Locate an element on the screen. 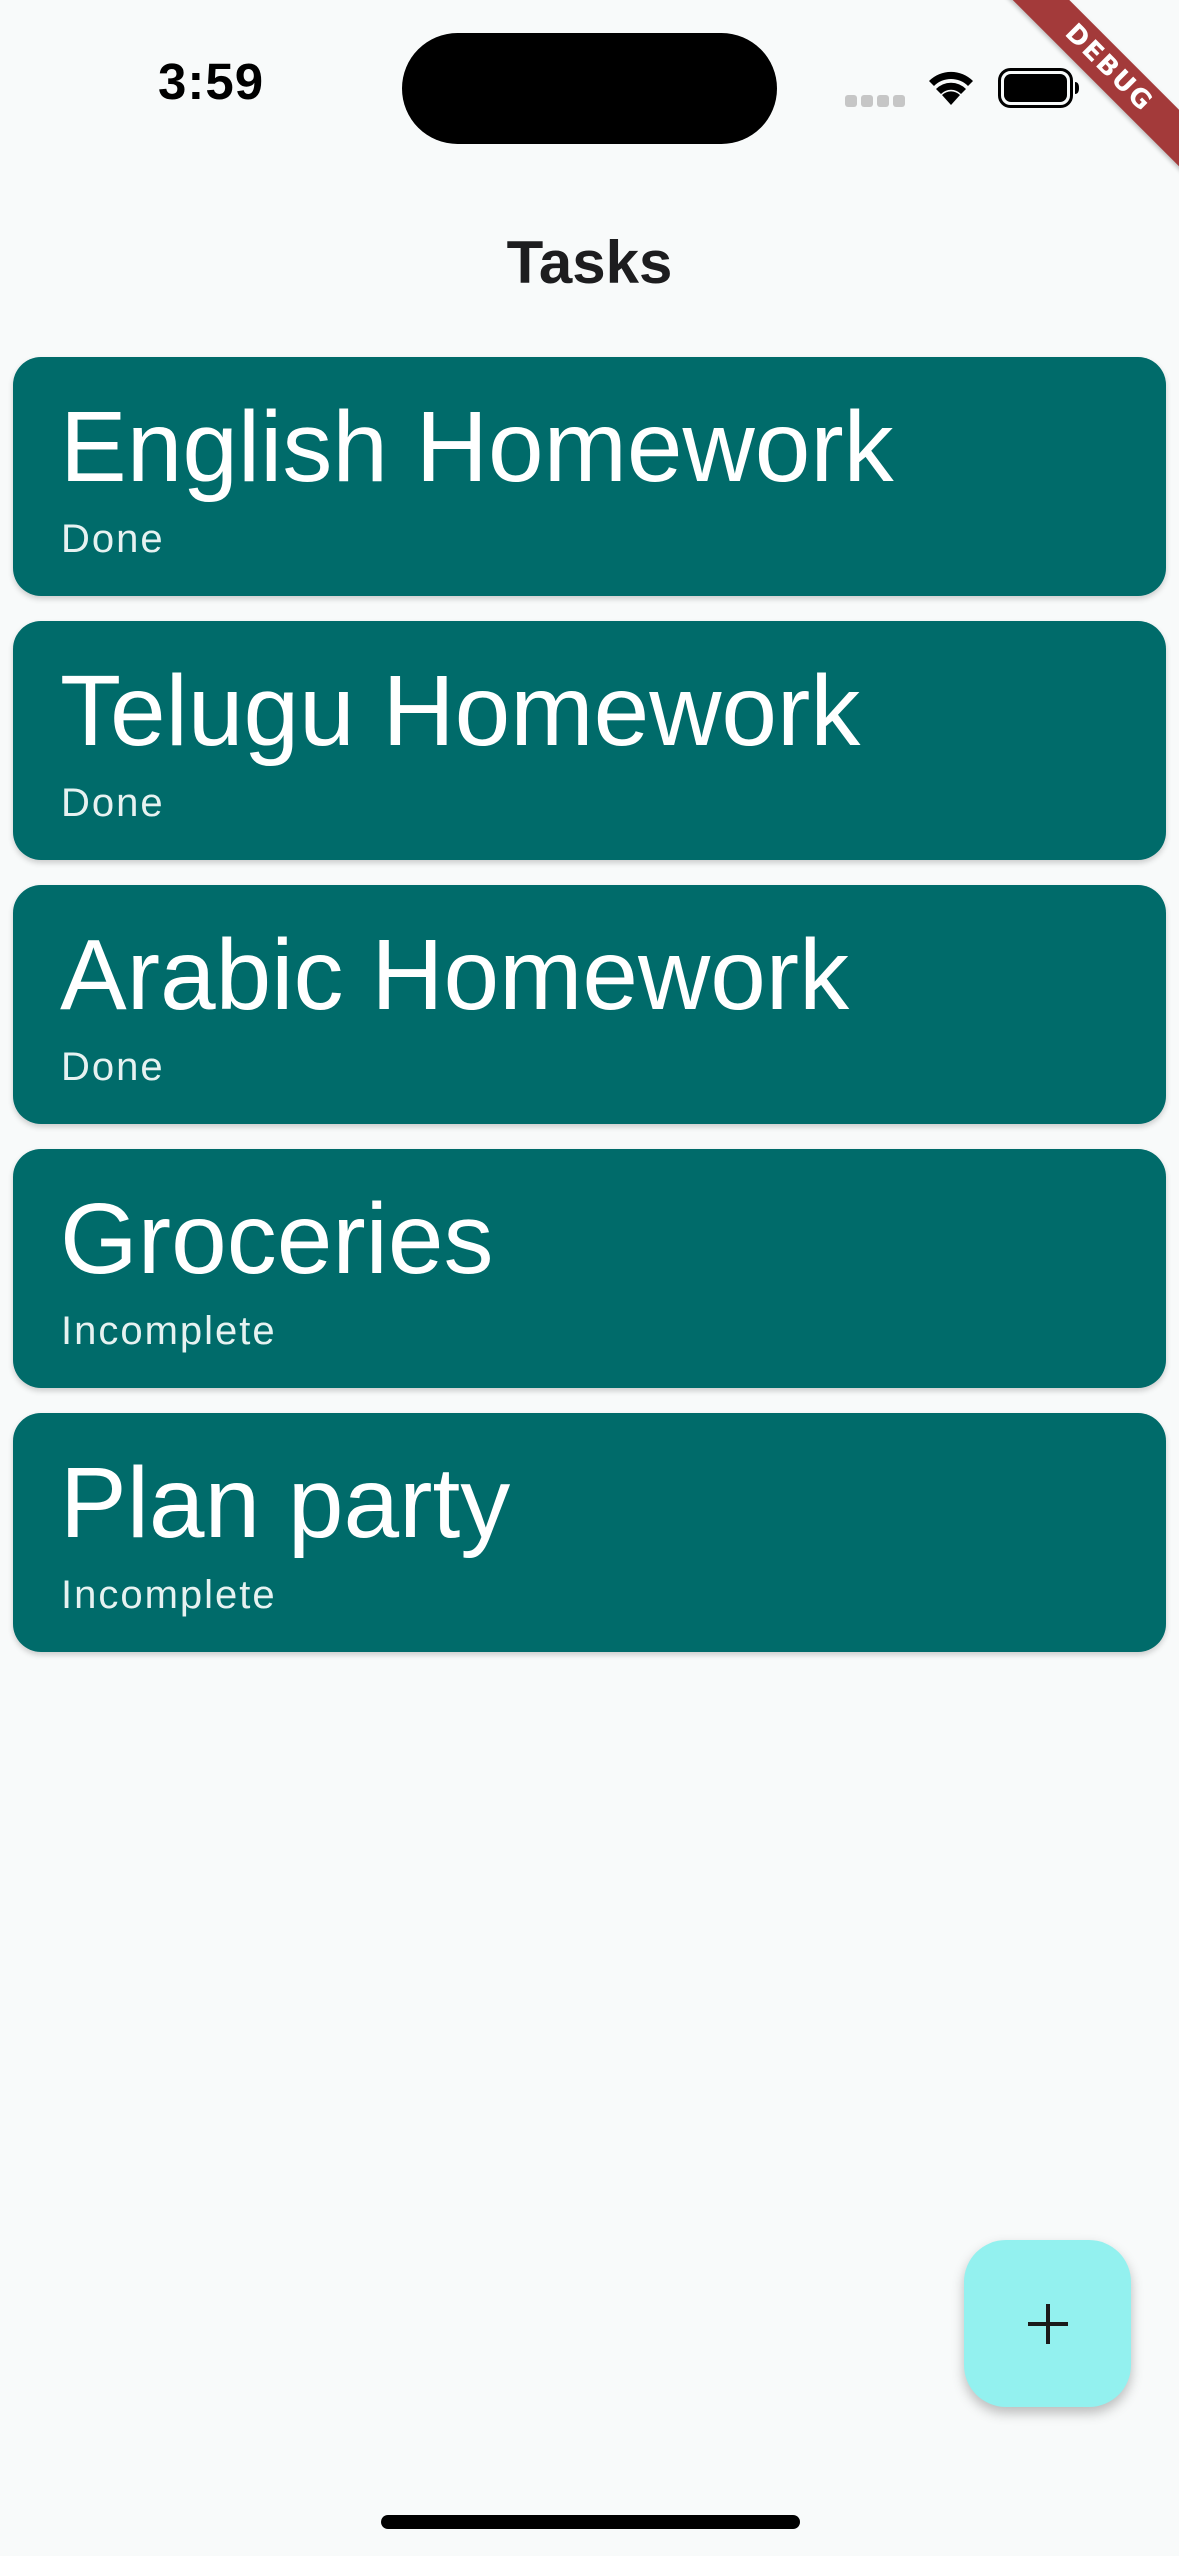 Image resolution: width=1179 pixels, height=2556 pixels. dynamic-island is located at coordinates (589, 88).